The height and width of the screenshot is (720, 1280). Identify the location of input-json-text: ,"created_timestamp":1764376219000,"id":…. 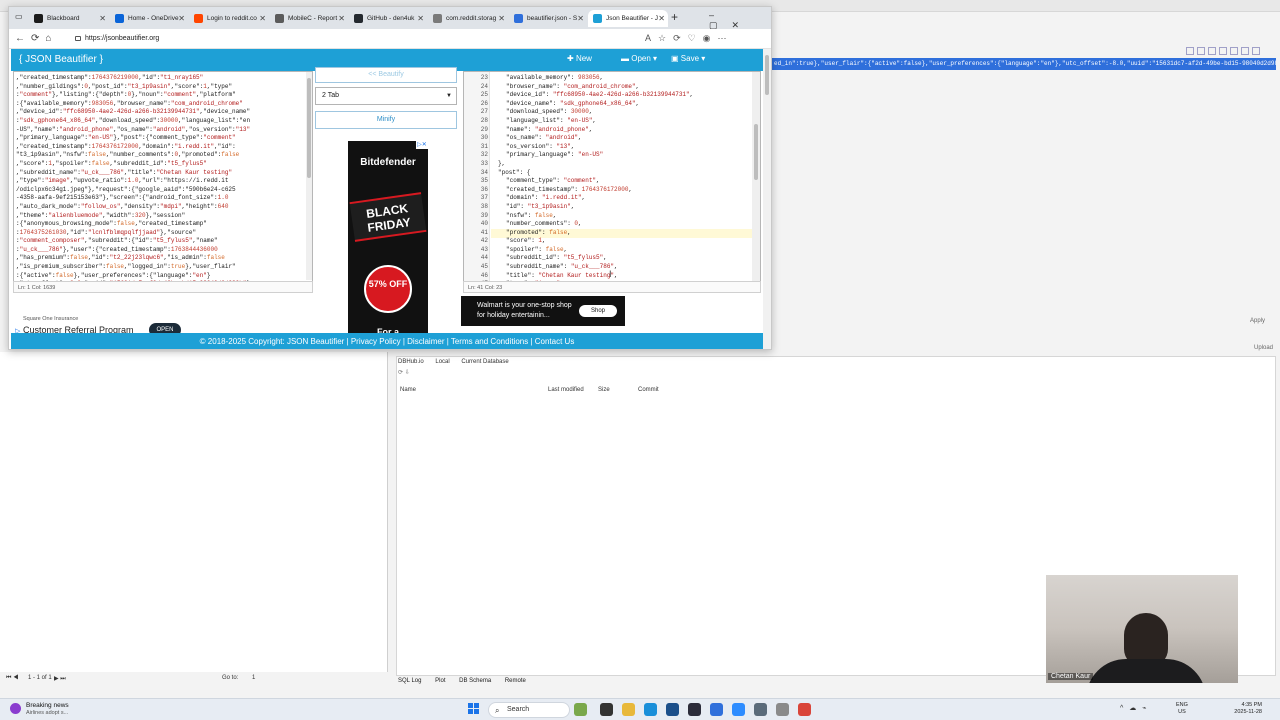
(161, 181).